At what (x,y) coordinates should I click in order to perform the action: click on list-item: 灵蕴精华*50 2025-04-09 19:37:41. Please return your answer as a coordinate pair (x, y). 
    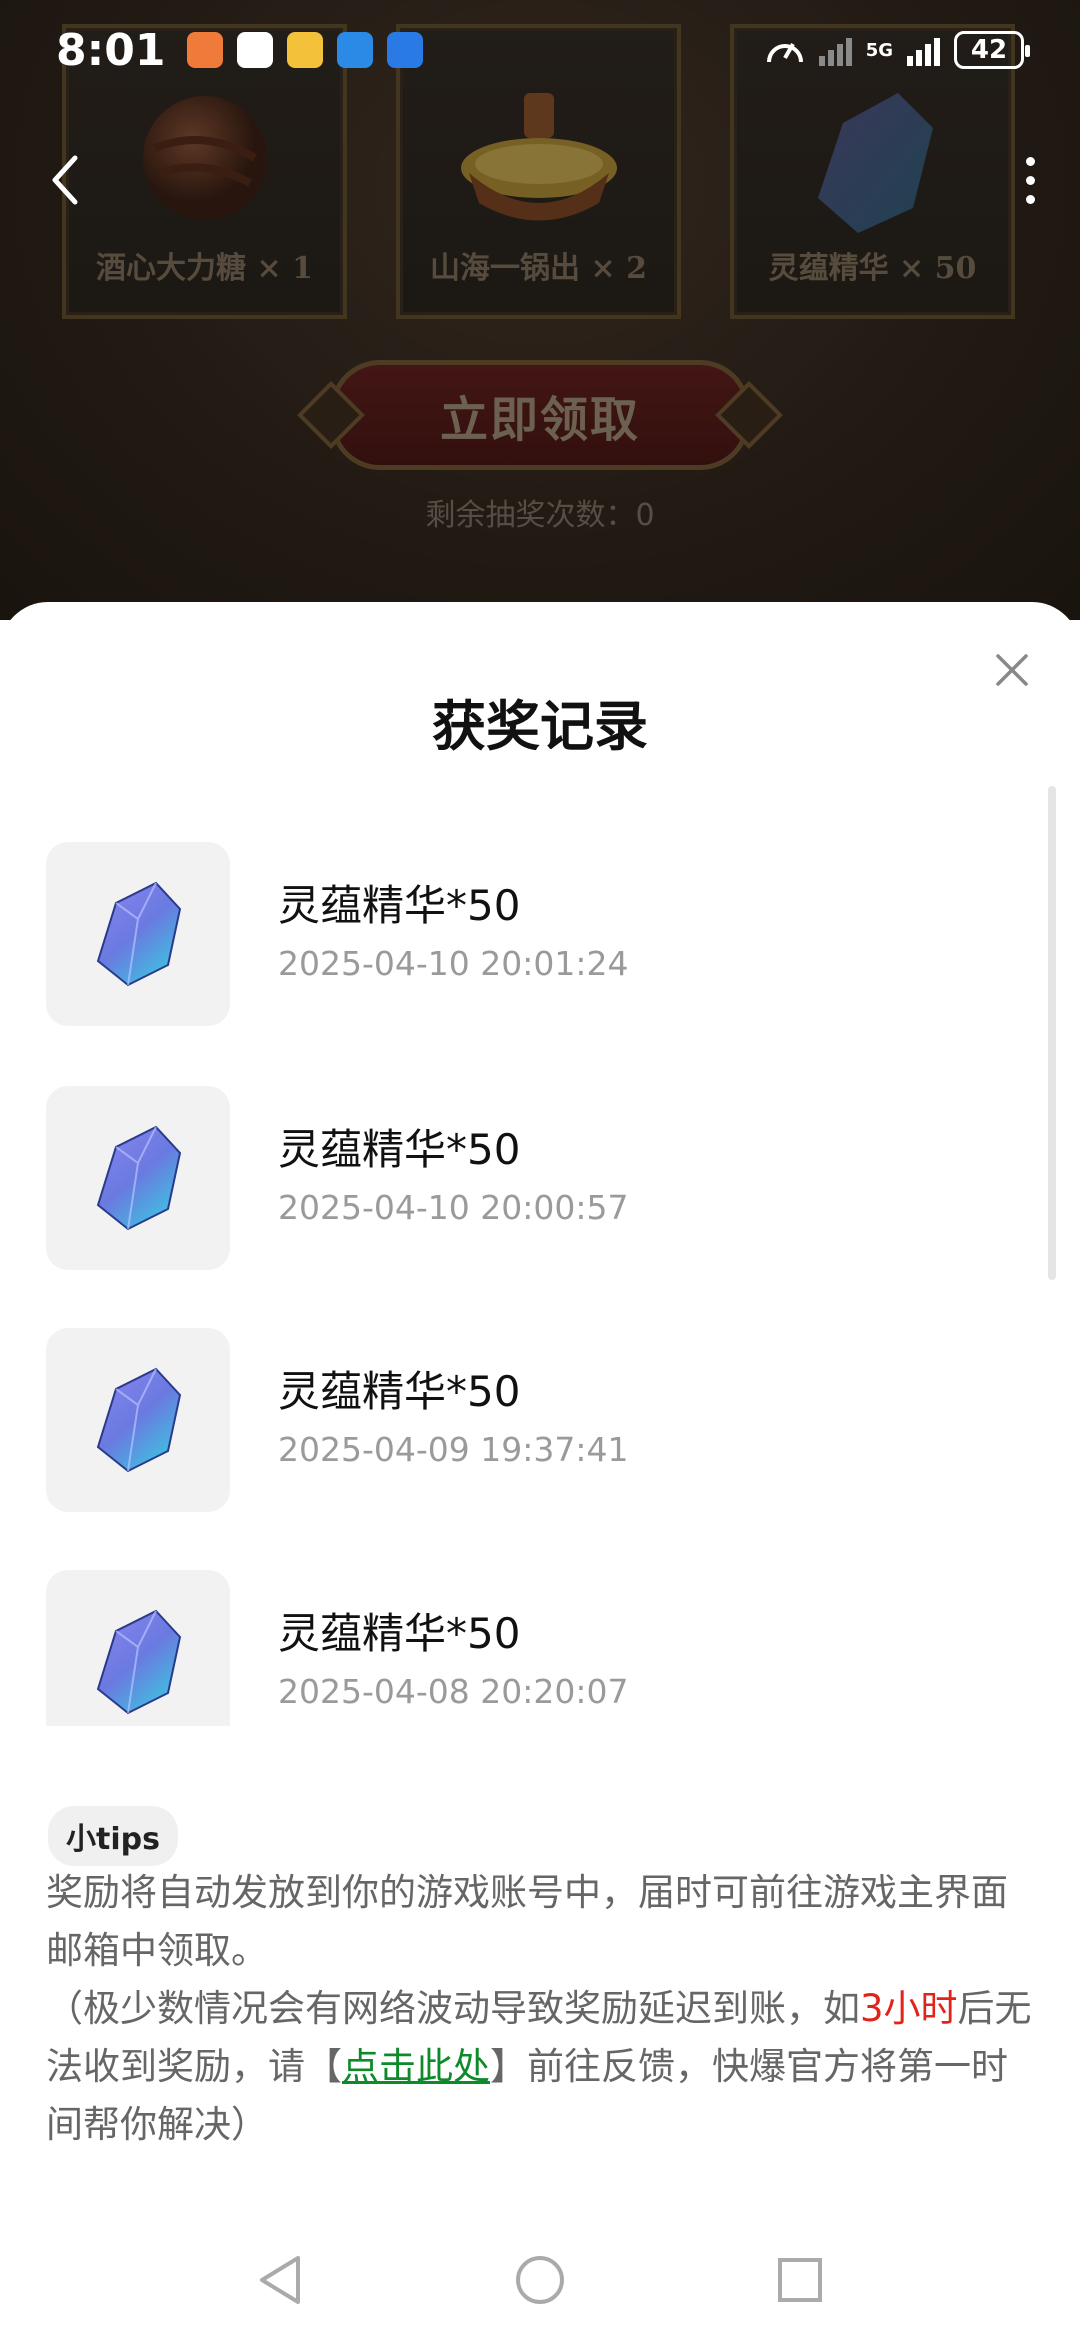
    Looking at the image, I should click on (526, 1421).